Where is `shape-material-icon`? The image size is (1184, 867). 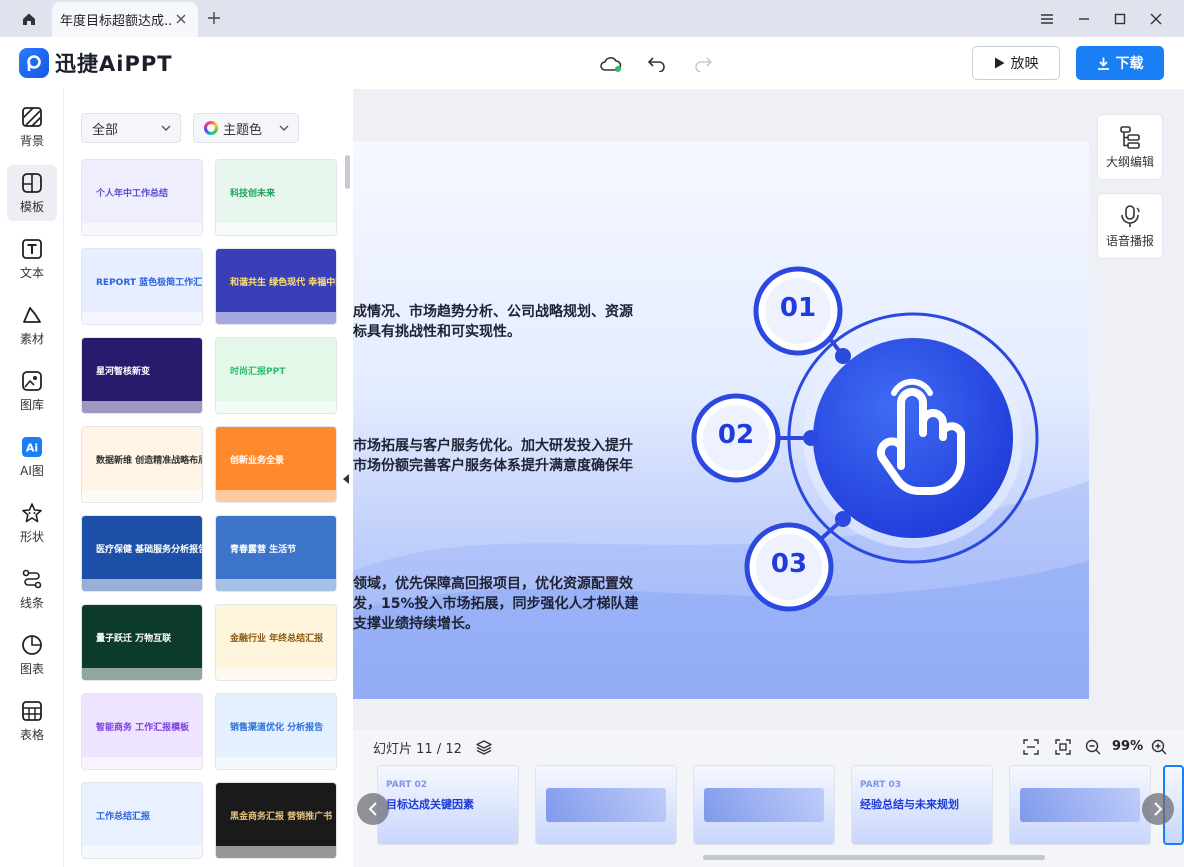
shape-material-icon is located at coordinates (32, 314).